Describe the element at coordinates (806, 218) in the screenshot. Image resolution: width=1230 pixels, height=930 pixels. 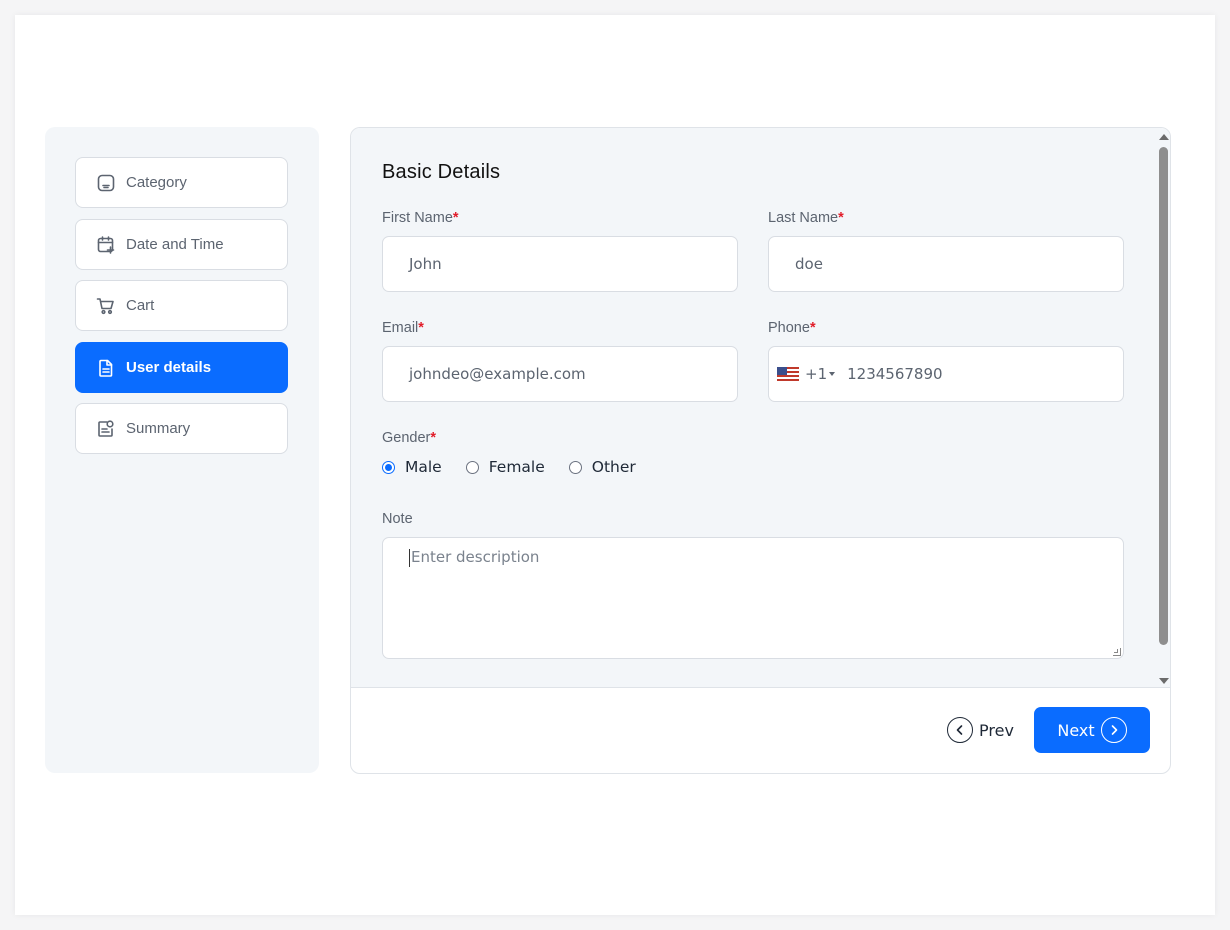
I see `last-name-label: Last Name*` at that location.